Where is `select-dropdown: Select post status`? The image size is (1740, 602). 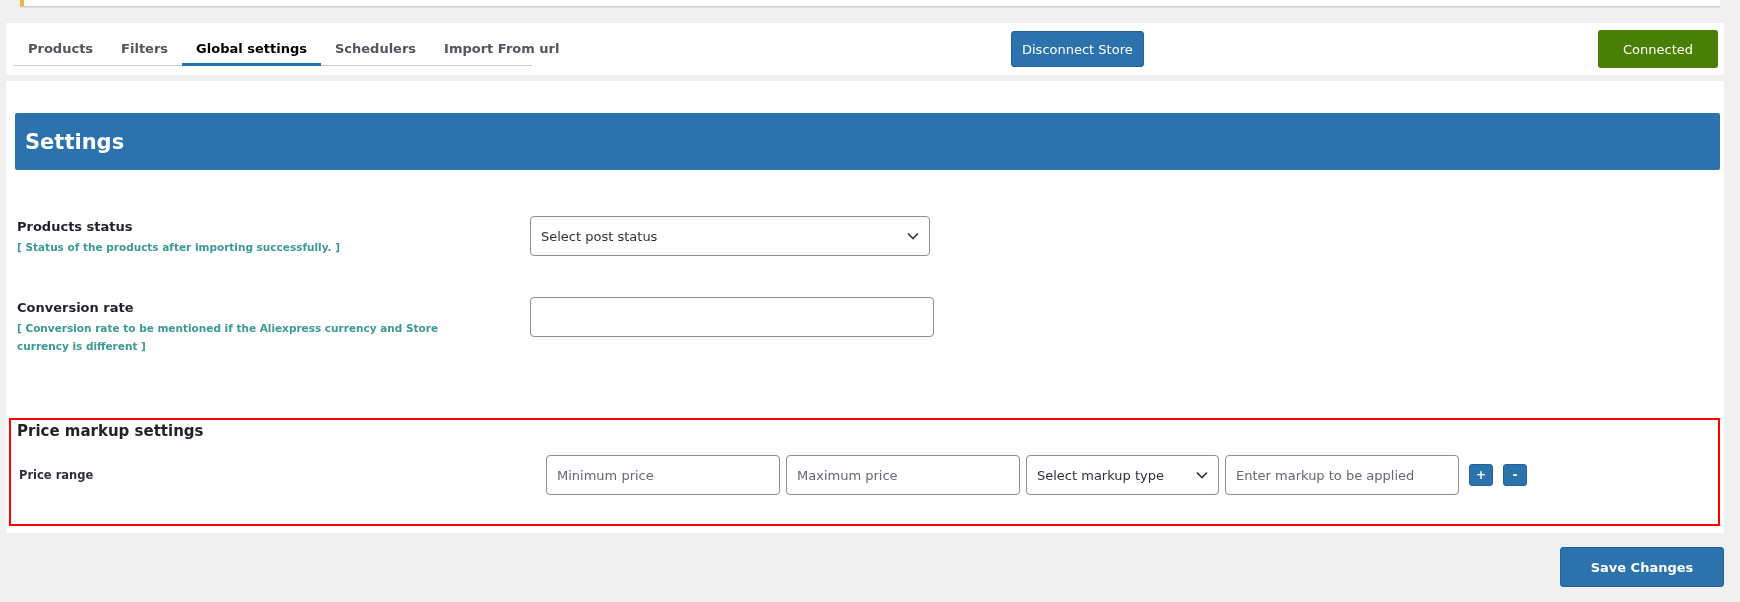
select-dropdown: Select post status is located at coordinates (730, 236).